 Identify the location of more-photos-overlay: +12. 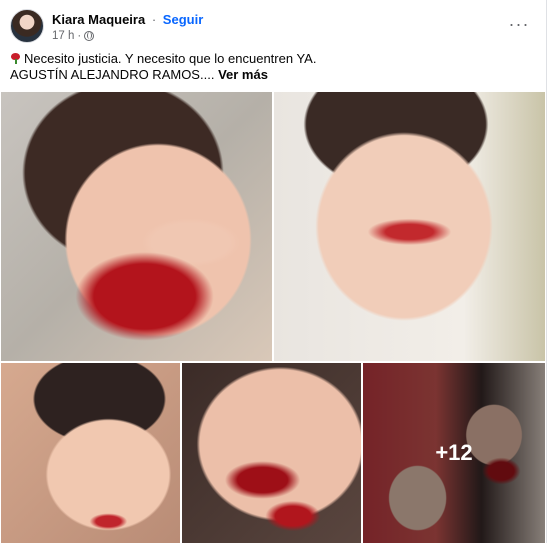
(454, 453).